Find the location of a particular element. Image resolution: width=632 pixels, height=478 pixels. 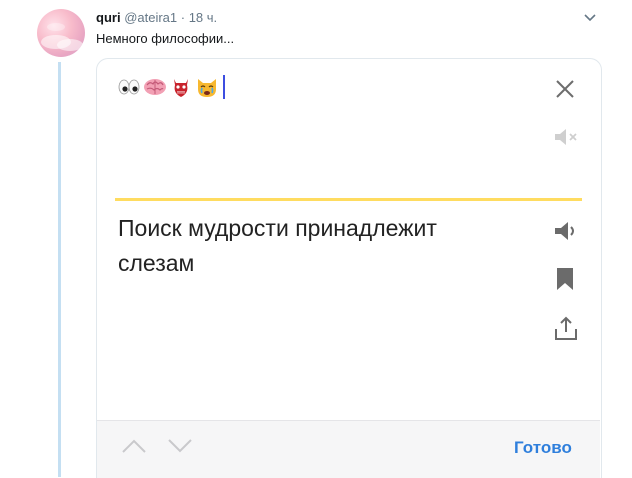

translation-text: Поиск мудрости принадлежит слезам is located at coordinates (277, 245).